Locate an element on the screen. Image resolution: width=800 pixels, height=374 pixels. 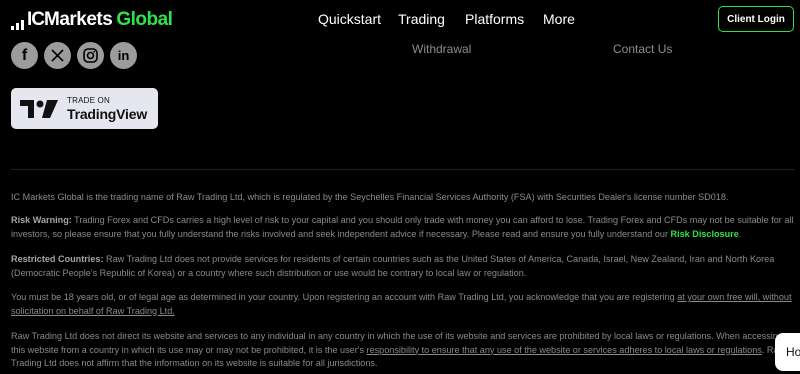
linkedin-glyph: in is located at coordinates (123, 55).